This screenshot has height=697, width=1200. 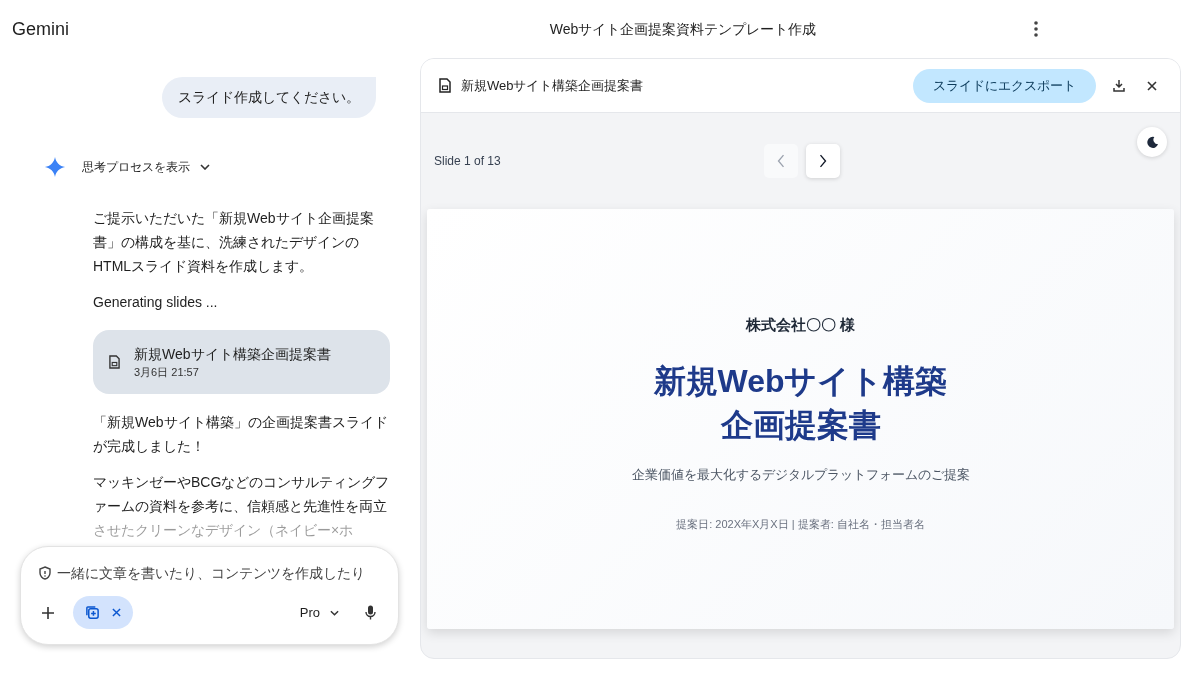 I want to click on moon-icon, so click(x=1152, y=142).